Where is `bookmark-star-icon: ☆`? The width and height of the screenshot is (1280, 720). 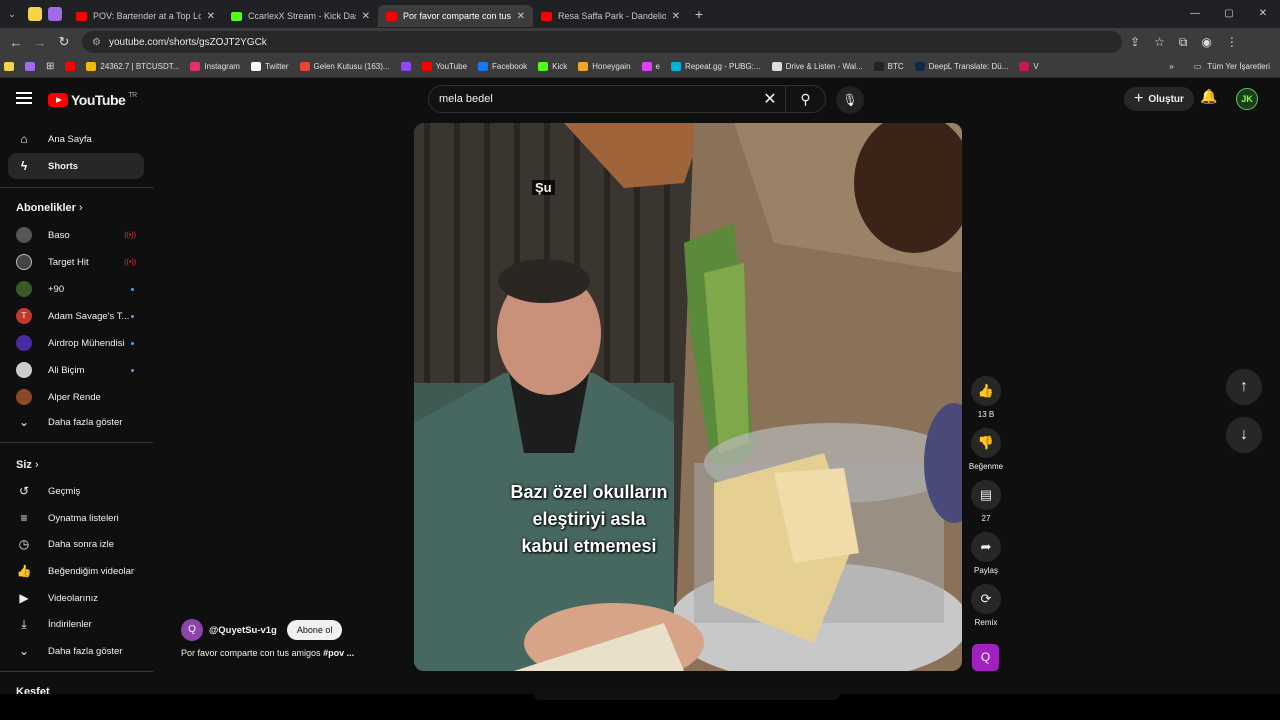 bookmark-star-icon: ☆ is located at coordinates (1159, 42).